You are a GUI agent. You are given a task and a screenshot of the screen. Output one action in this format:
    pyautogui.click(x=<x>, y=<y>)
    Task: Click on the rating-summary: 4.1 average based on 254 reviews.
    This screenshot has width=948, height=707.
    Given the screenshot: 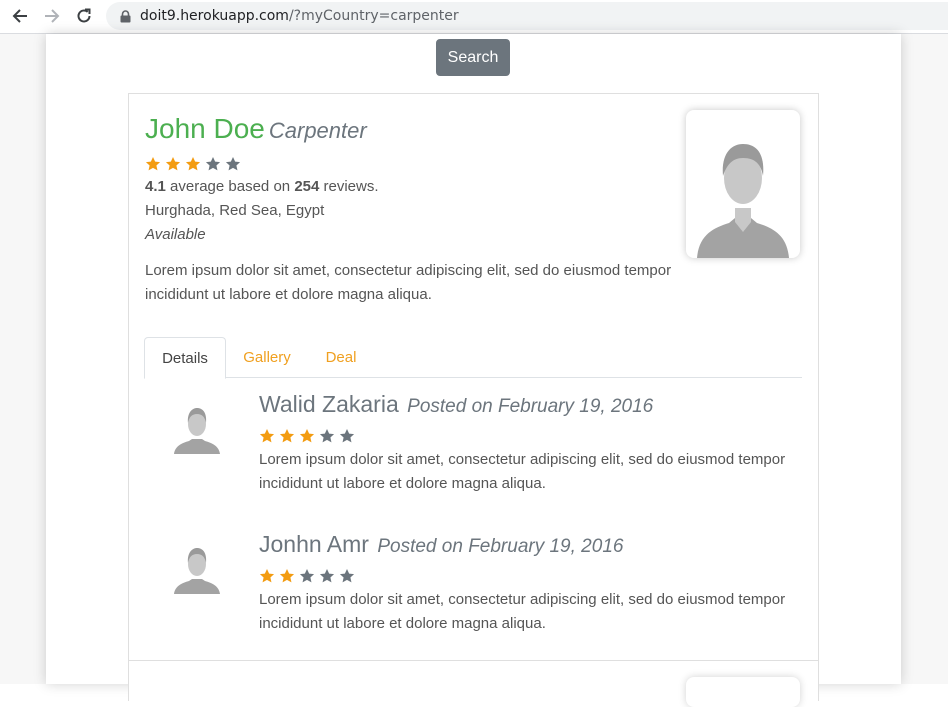 What is the action you would take?
    pyautogui.click(x=262, y=186)
    